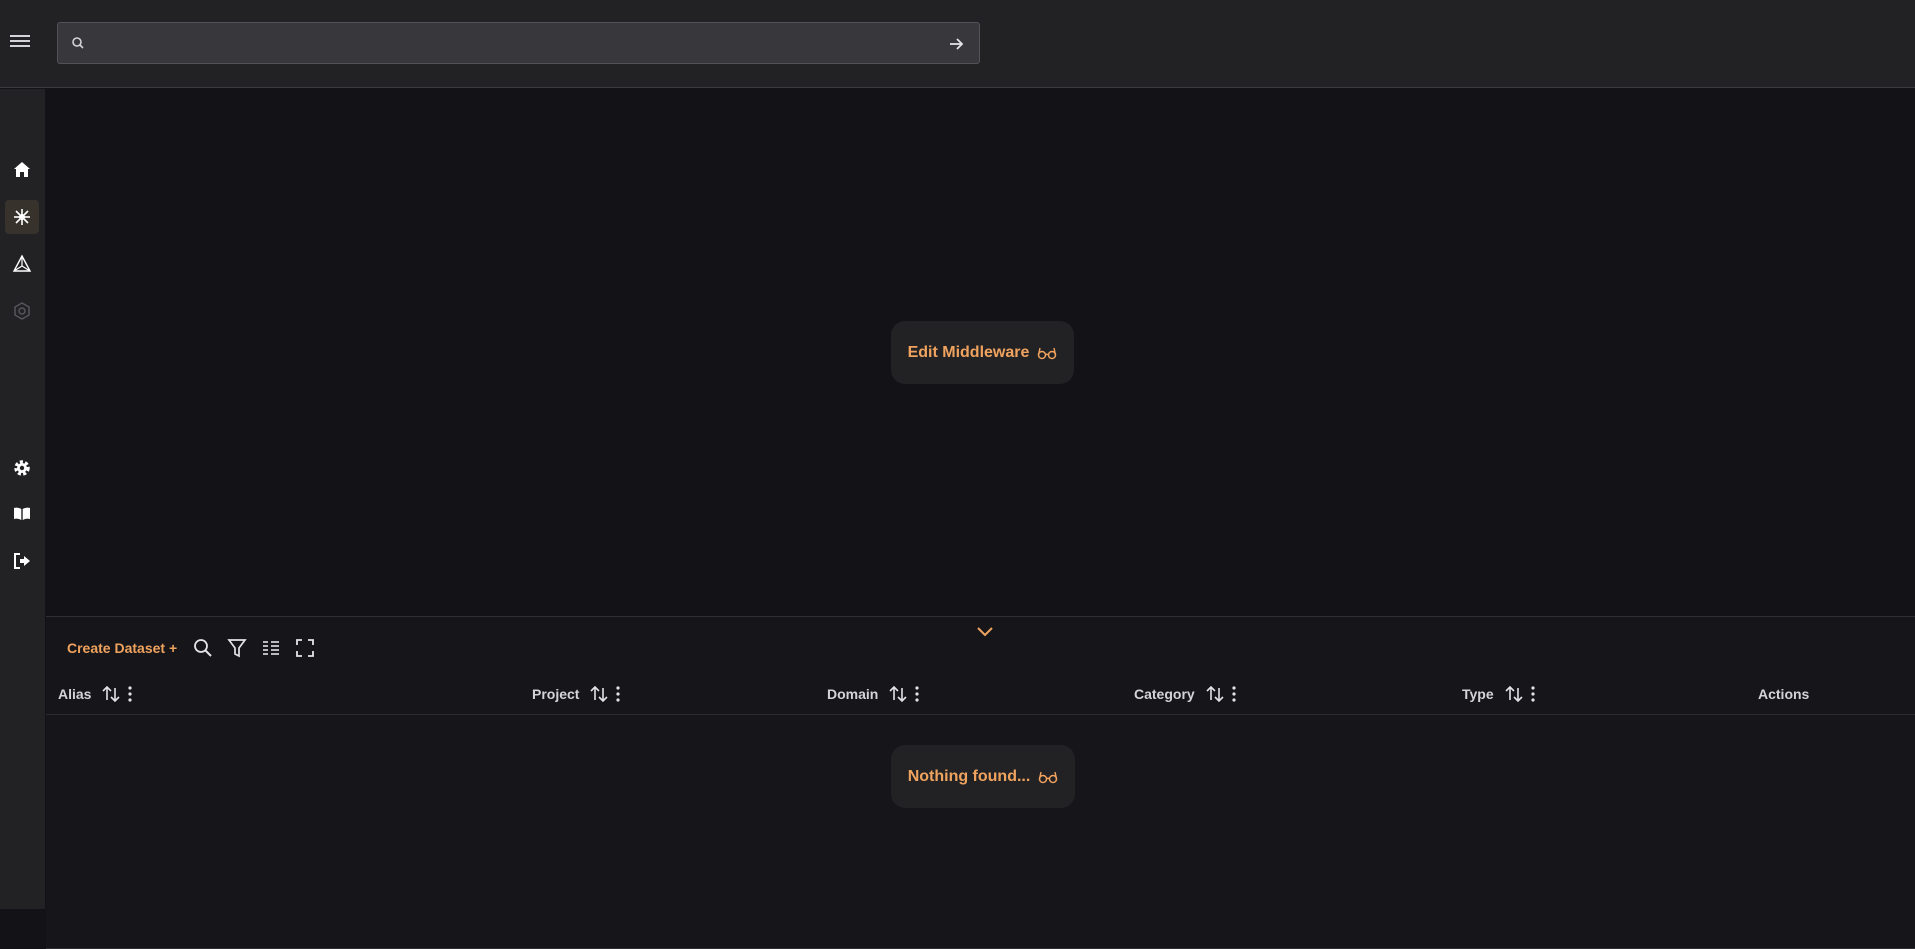  What do you see at coordinates (985, 632) in the screenshot?
I see `chevron-down-icon` at bounding box center [985, 632].